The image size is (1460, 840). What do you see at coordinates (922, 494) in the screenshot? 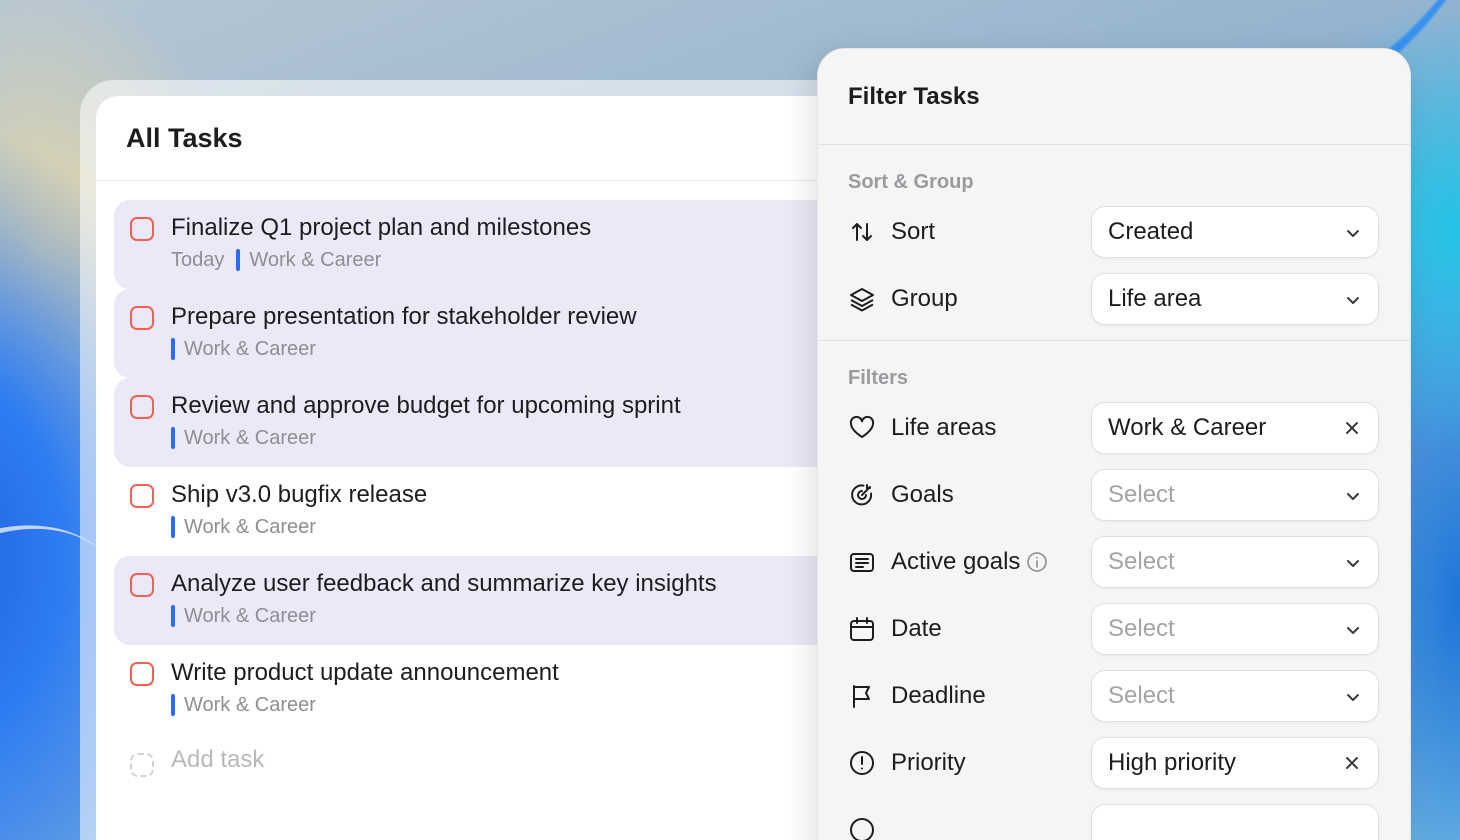
I see `goals-label: Goals` at bounding box center [922, 494].